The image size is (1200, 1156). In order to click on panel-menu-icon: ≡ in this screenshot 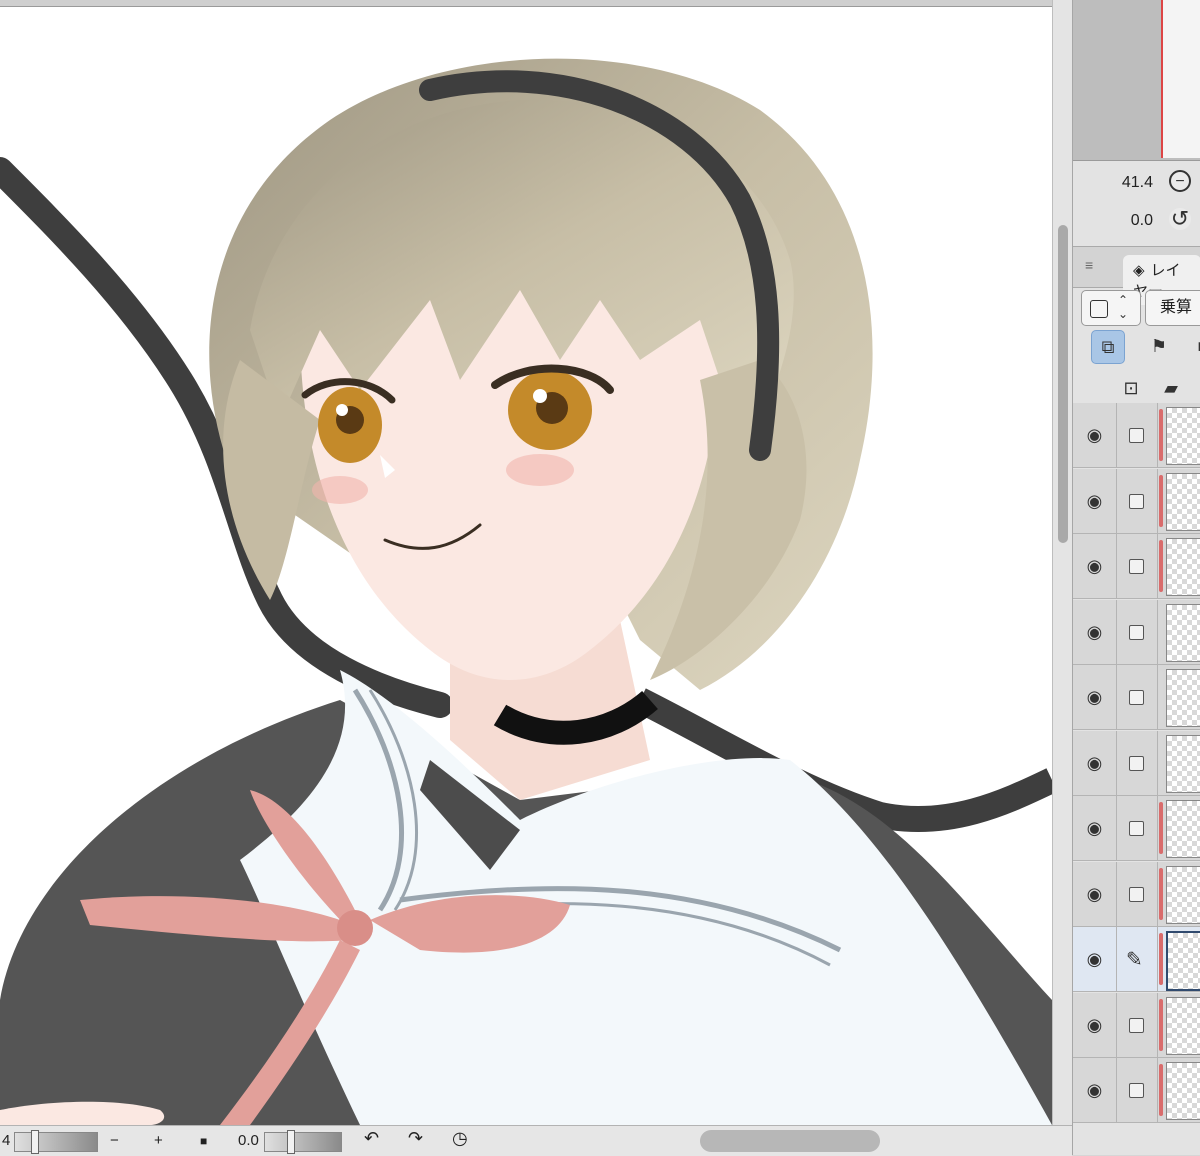, I will do `click(1089, 265)`.